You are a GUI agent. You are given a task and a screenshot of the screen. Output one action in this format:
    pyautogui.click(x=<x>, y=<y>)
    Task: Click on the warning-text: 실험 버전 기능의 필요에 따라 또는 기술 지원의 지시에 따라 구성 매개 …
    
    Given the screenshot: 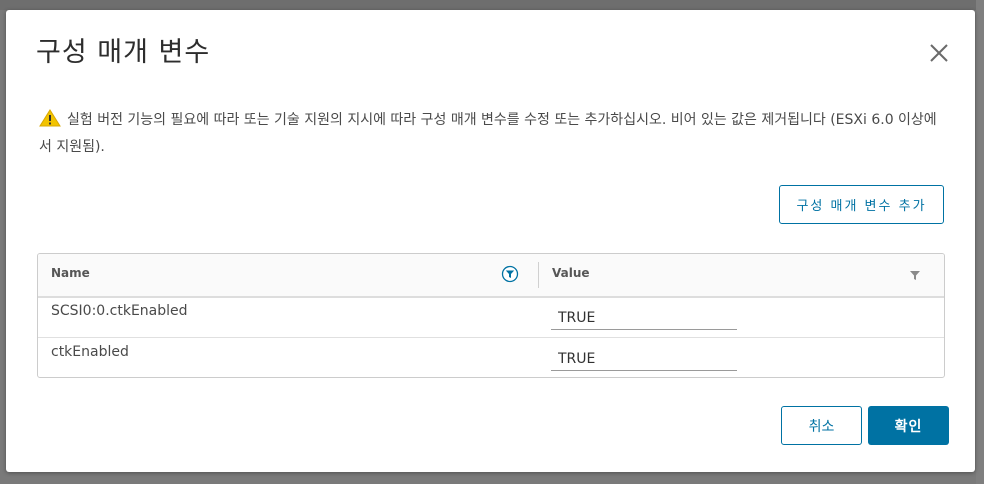 What is the action you would take?
    pyautogui.click(x=488, y=133)
    